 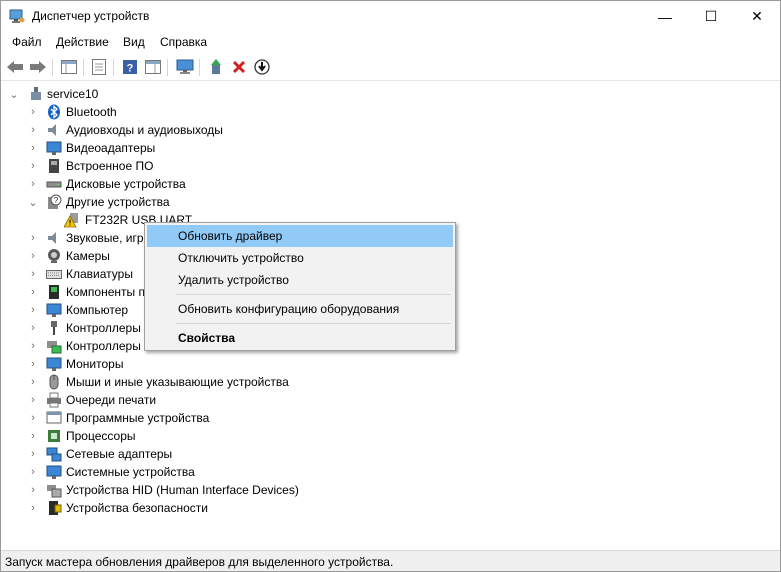 What do you see at coordinates (201, 472) in the screenshot?
I see `tree-item-system-devices: › Системные устройства` at bounding box center [201, 472].